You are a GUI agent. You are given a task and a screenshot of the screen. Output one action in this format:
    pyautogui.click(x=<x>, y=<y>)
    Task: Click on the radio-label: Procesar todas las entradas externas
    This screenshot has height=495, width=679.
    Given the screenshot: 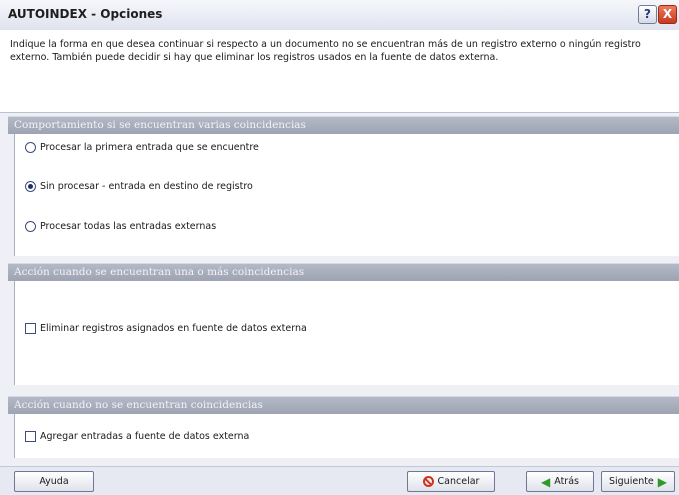 What is the action you would take?
    pyautogui.click(x=128, y=226)
    